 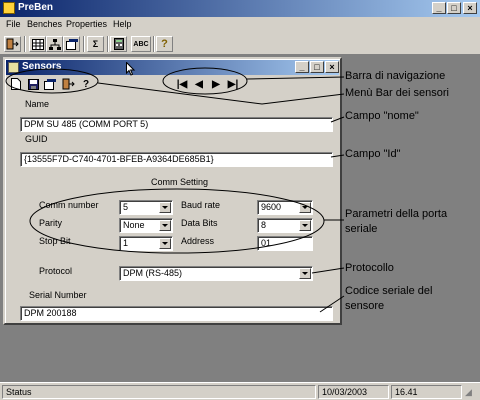 I want to click on guid-label: GUID, so click(x=36, y=139).